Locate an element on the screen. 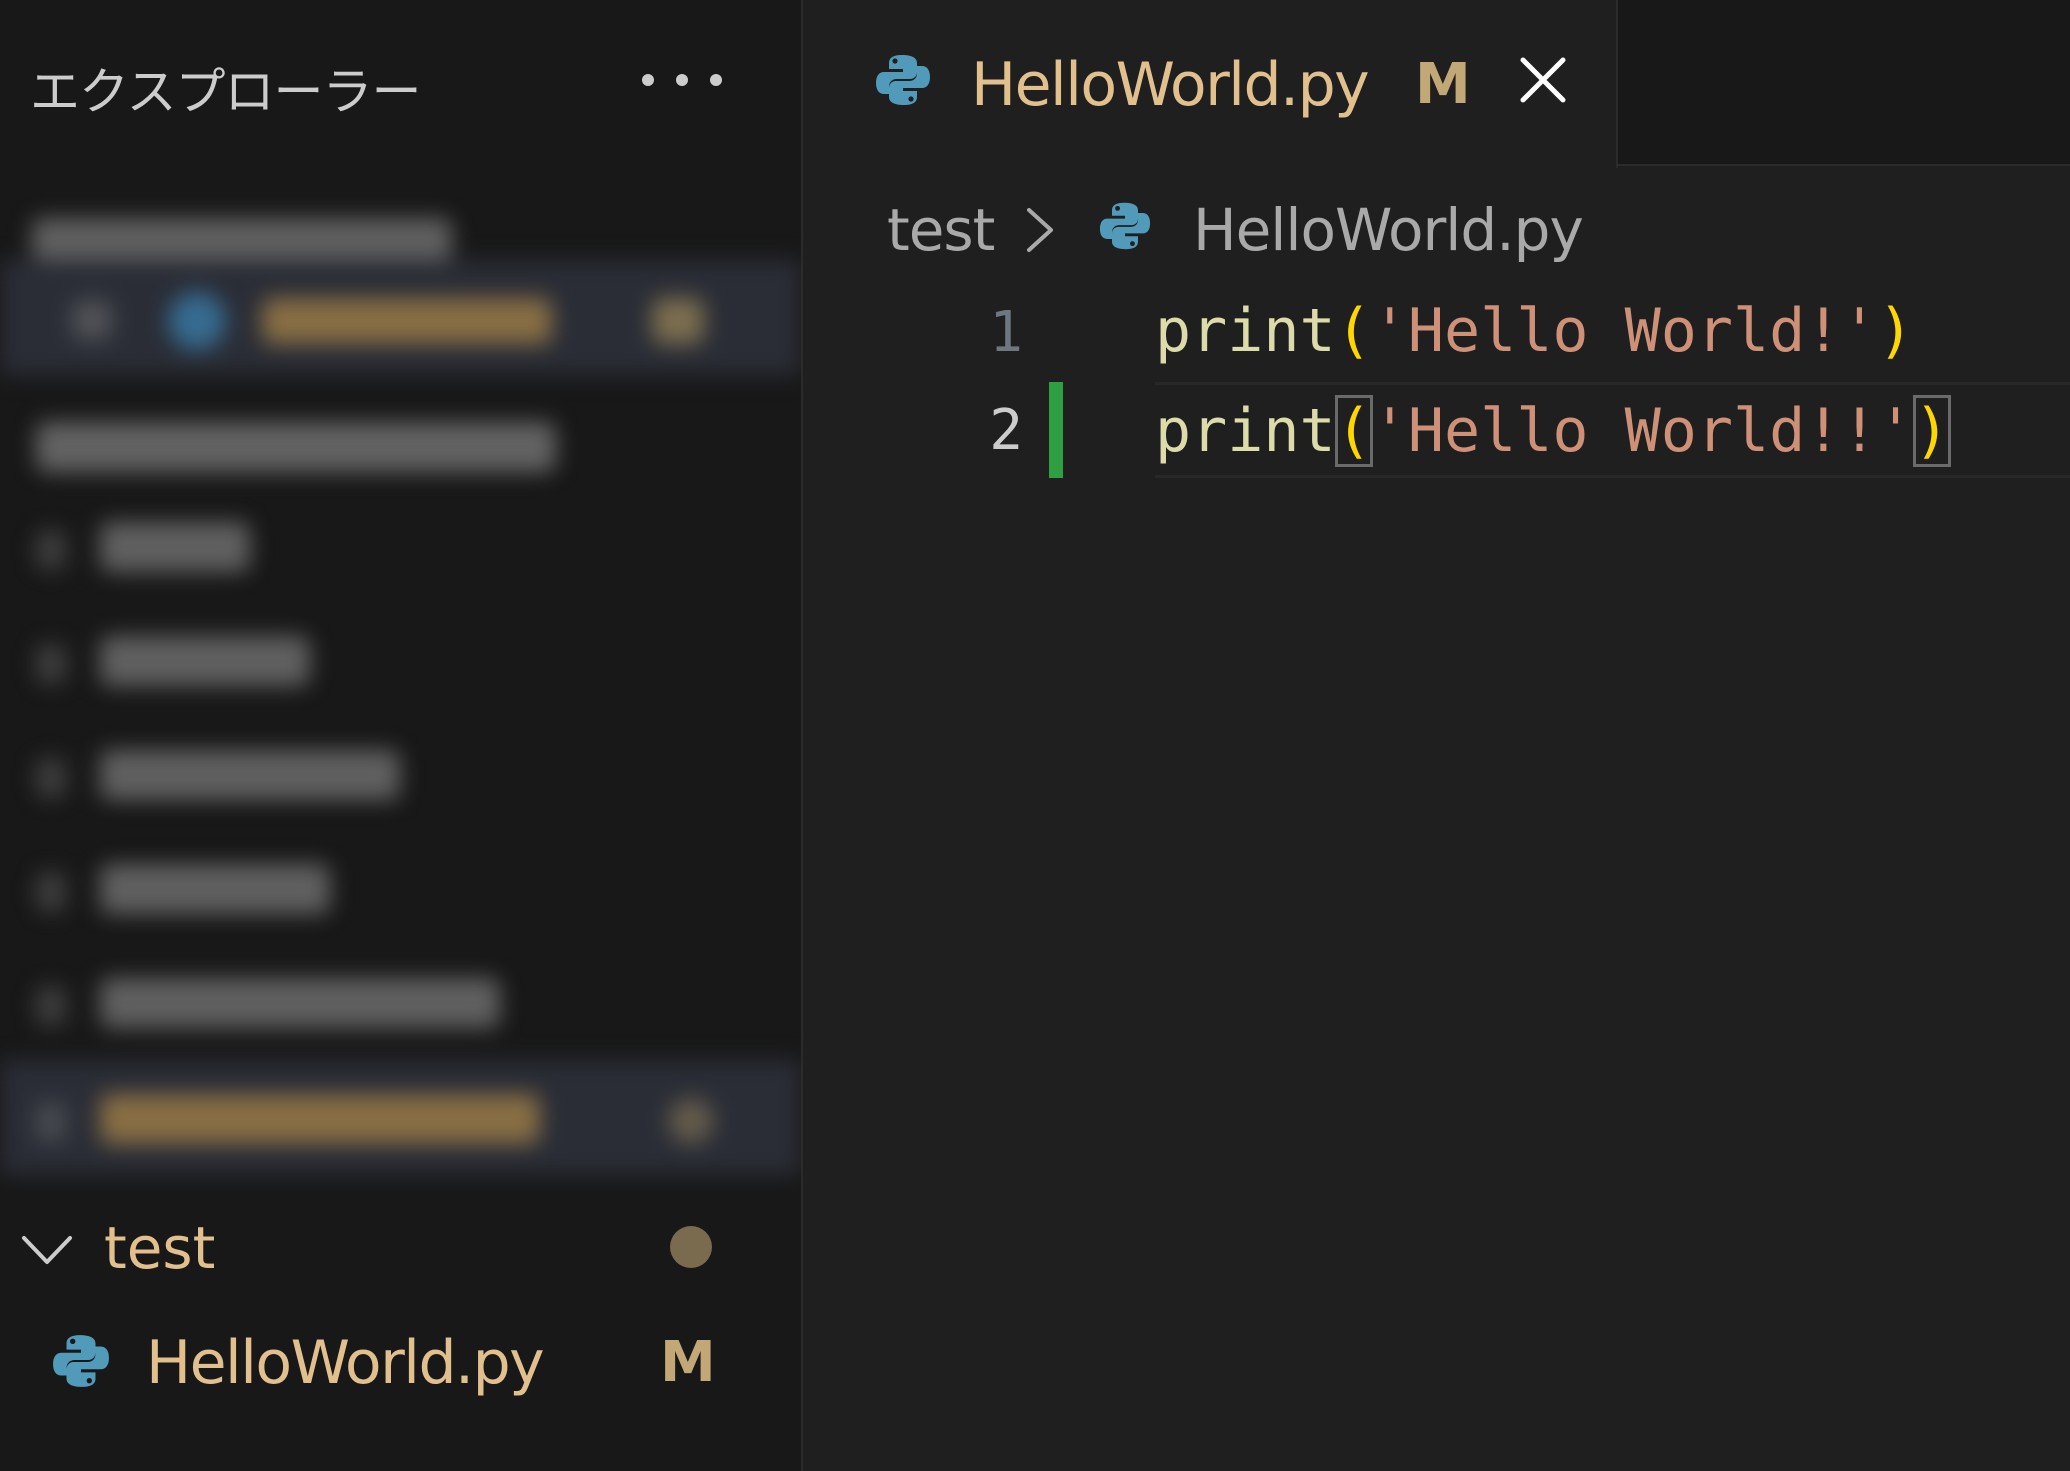 The width and height of the screenshot is (2070, 1471). folder-name: test is located at coordinates (160, 1248).